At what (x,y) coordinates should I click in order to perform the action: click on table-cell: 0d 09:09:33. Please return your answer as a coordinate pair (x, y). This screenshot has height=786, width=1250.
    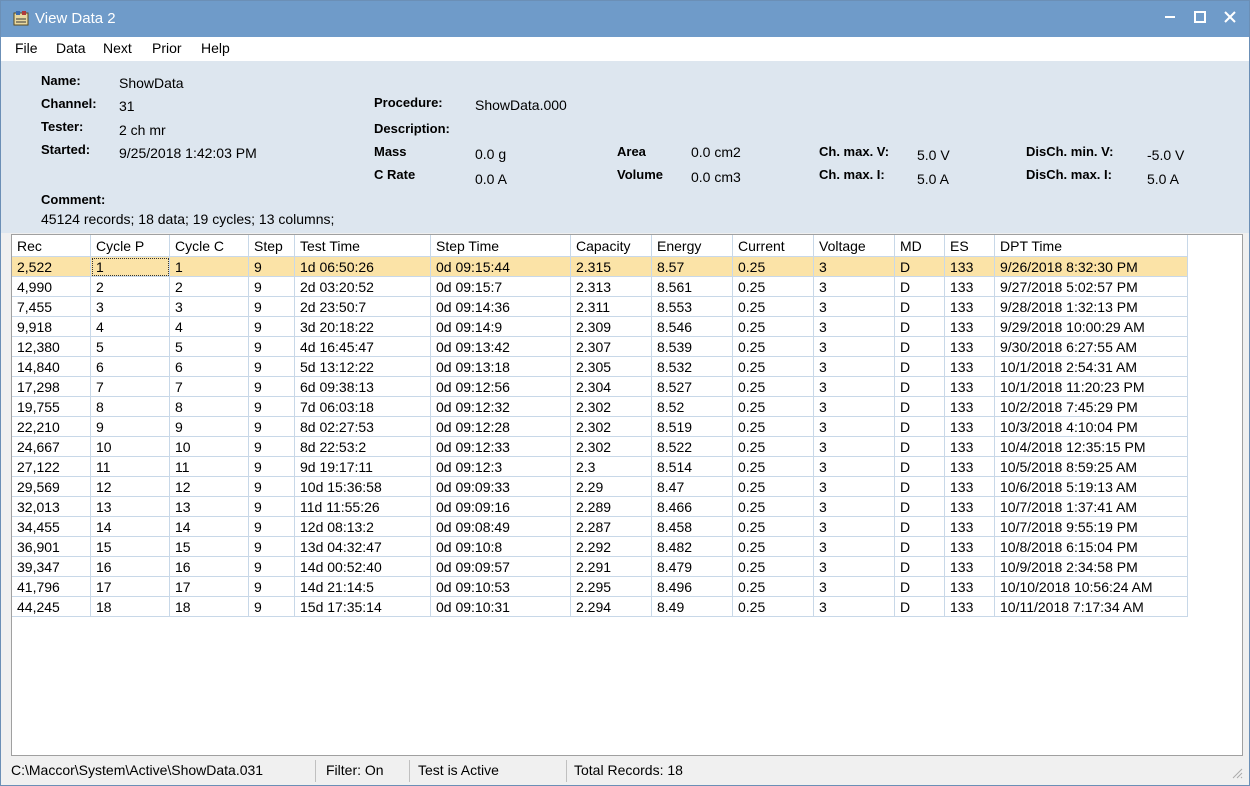
    Looking at the image, I should click on (500, 486).